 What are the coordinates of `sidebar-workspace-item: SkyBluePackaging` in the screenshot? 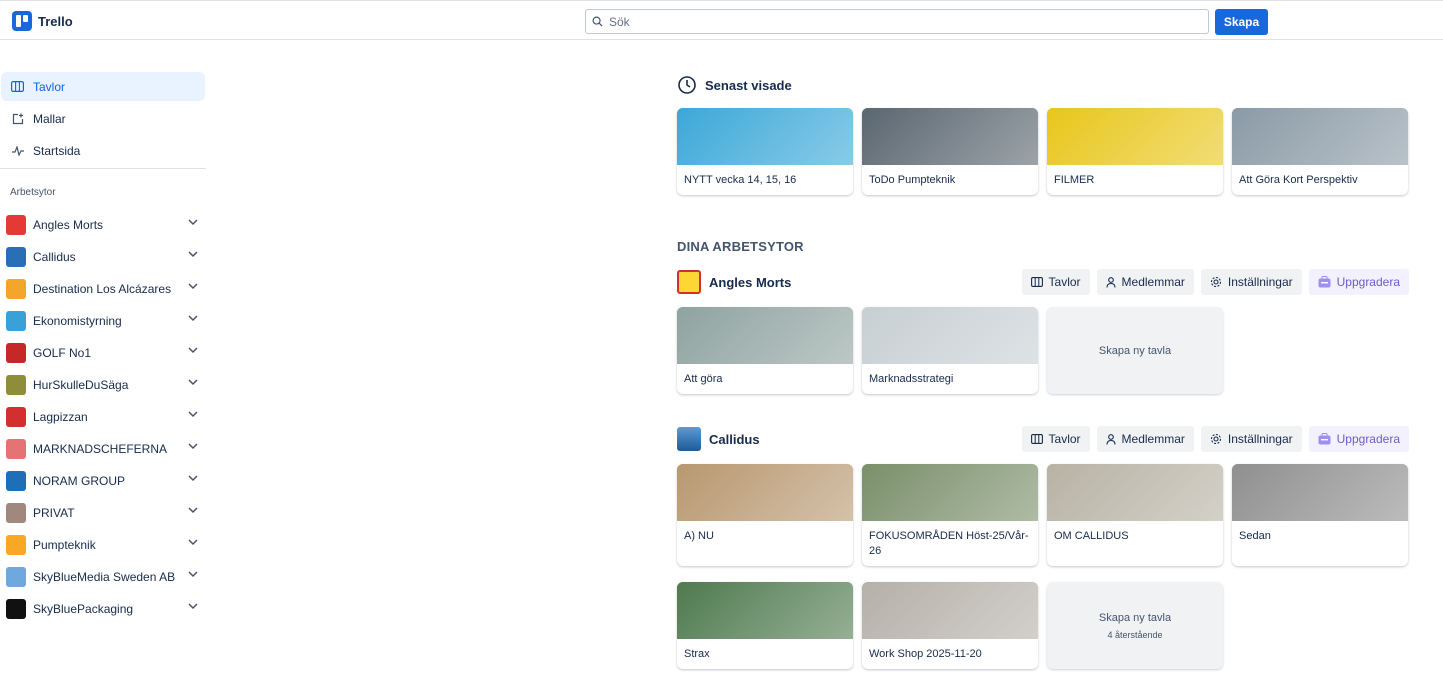 It's located at (103, 609).